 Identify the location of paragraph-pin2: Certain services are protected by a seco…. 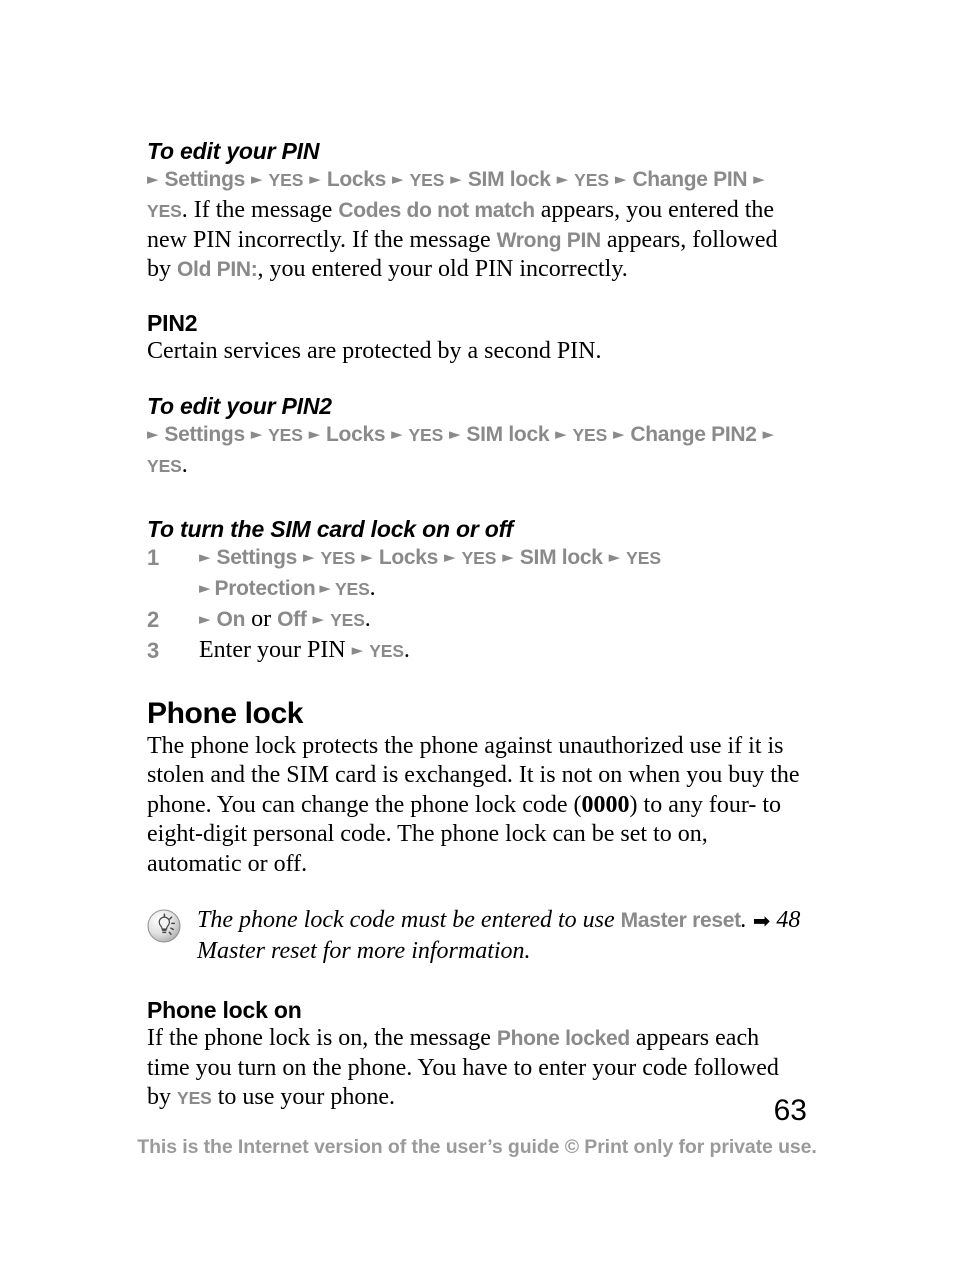
(374, 351).